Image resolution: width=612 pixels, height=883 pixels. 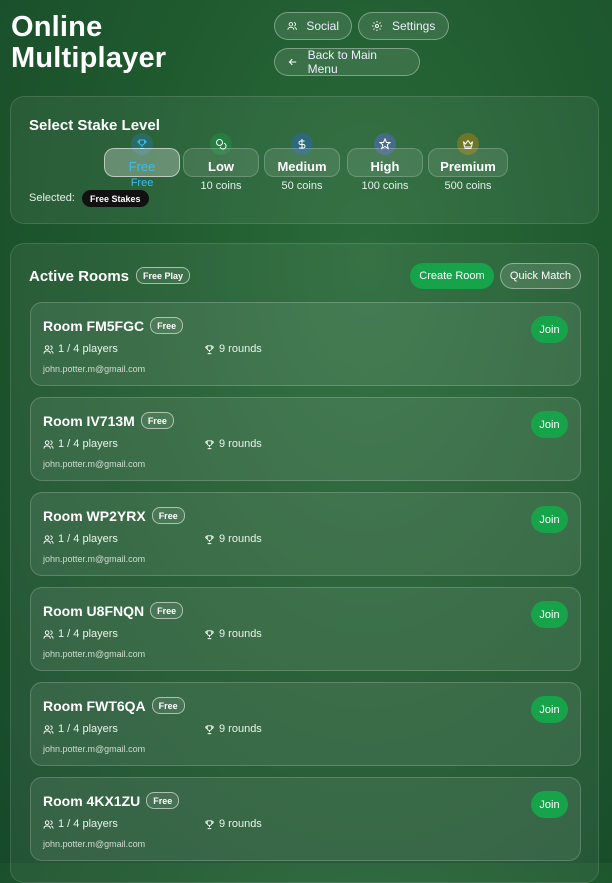 What do you see at coordinates (452, 276) in the screenshot?
I see `create-room-button: Create Room` at bounding box center [452, 276].